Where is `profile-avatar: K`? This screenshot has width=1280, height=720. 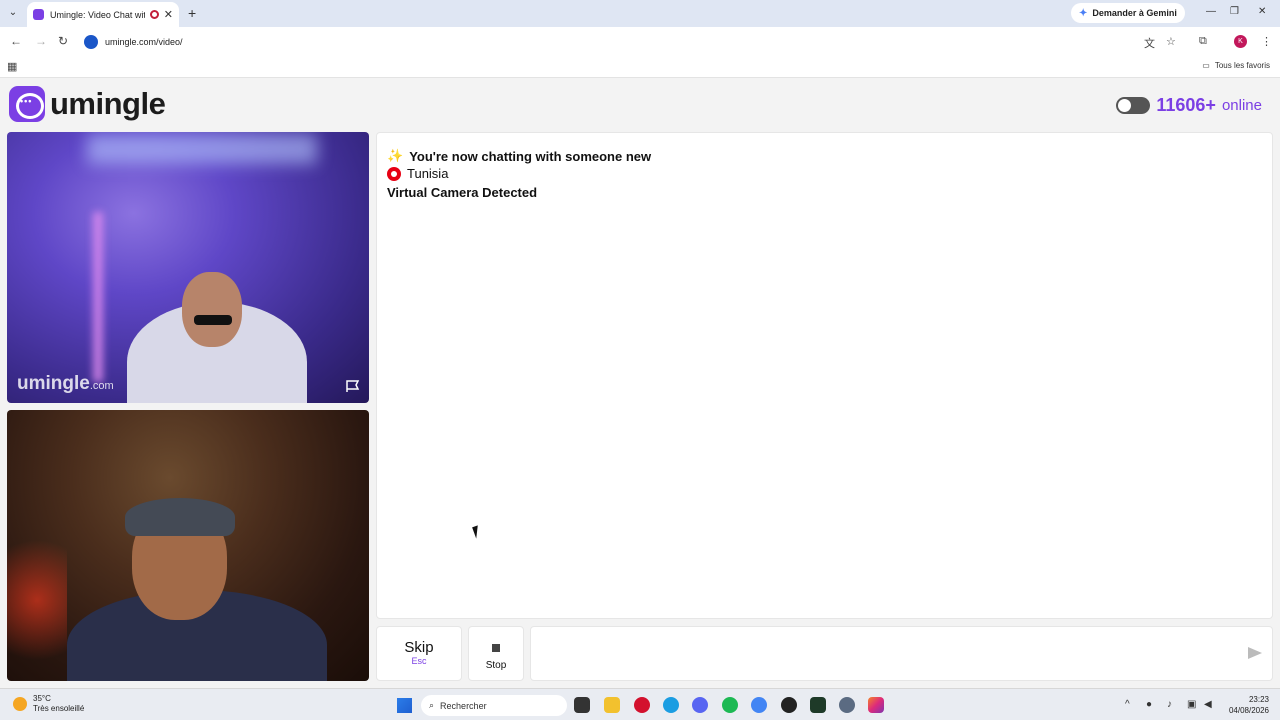
profile-avatar: K is located at coordinates (1240, 41).